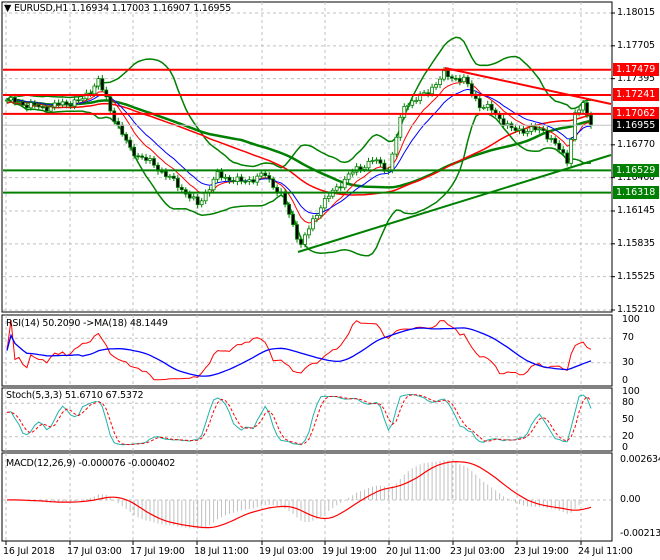  What do you see at coordinates (625, 380) in the screenshot?
I see `rsi-axis-label: 0` at bounding box center [625, 380].